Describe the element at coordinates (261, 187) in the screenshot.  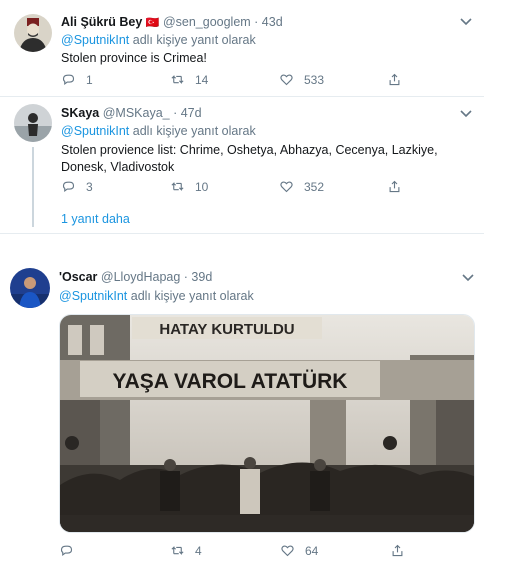
I see `tweet-actions: 3 10 352` at that location.